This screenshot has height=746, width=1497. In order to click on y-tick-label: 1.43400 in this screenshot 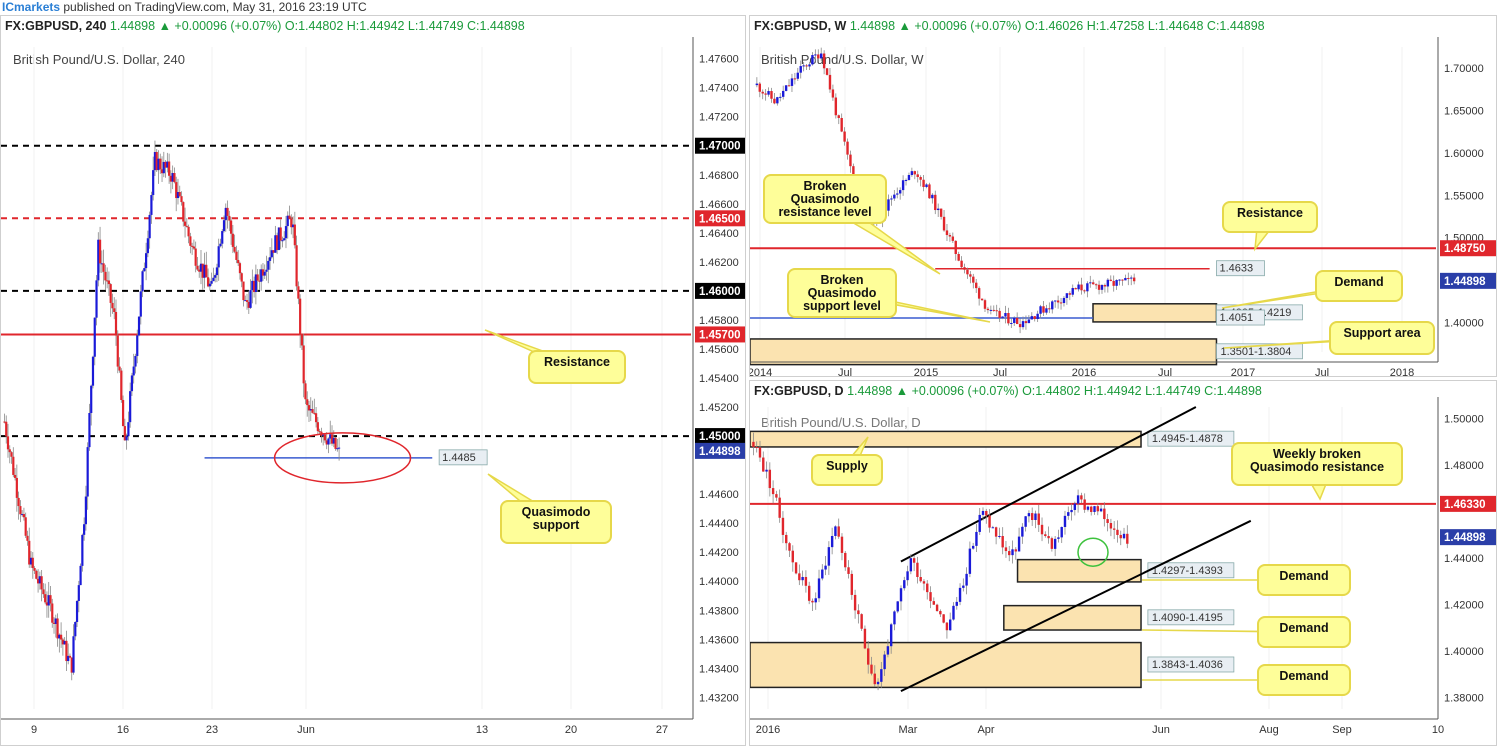, I will do `click(719, 669)`.